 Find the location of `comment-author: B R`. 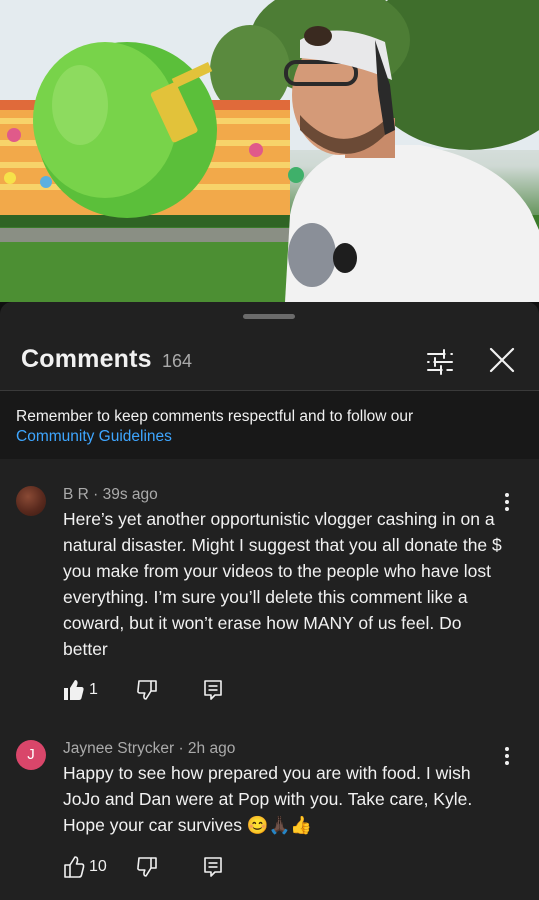

comment-author: B R is located at coordinates (76, 494).